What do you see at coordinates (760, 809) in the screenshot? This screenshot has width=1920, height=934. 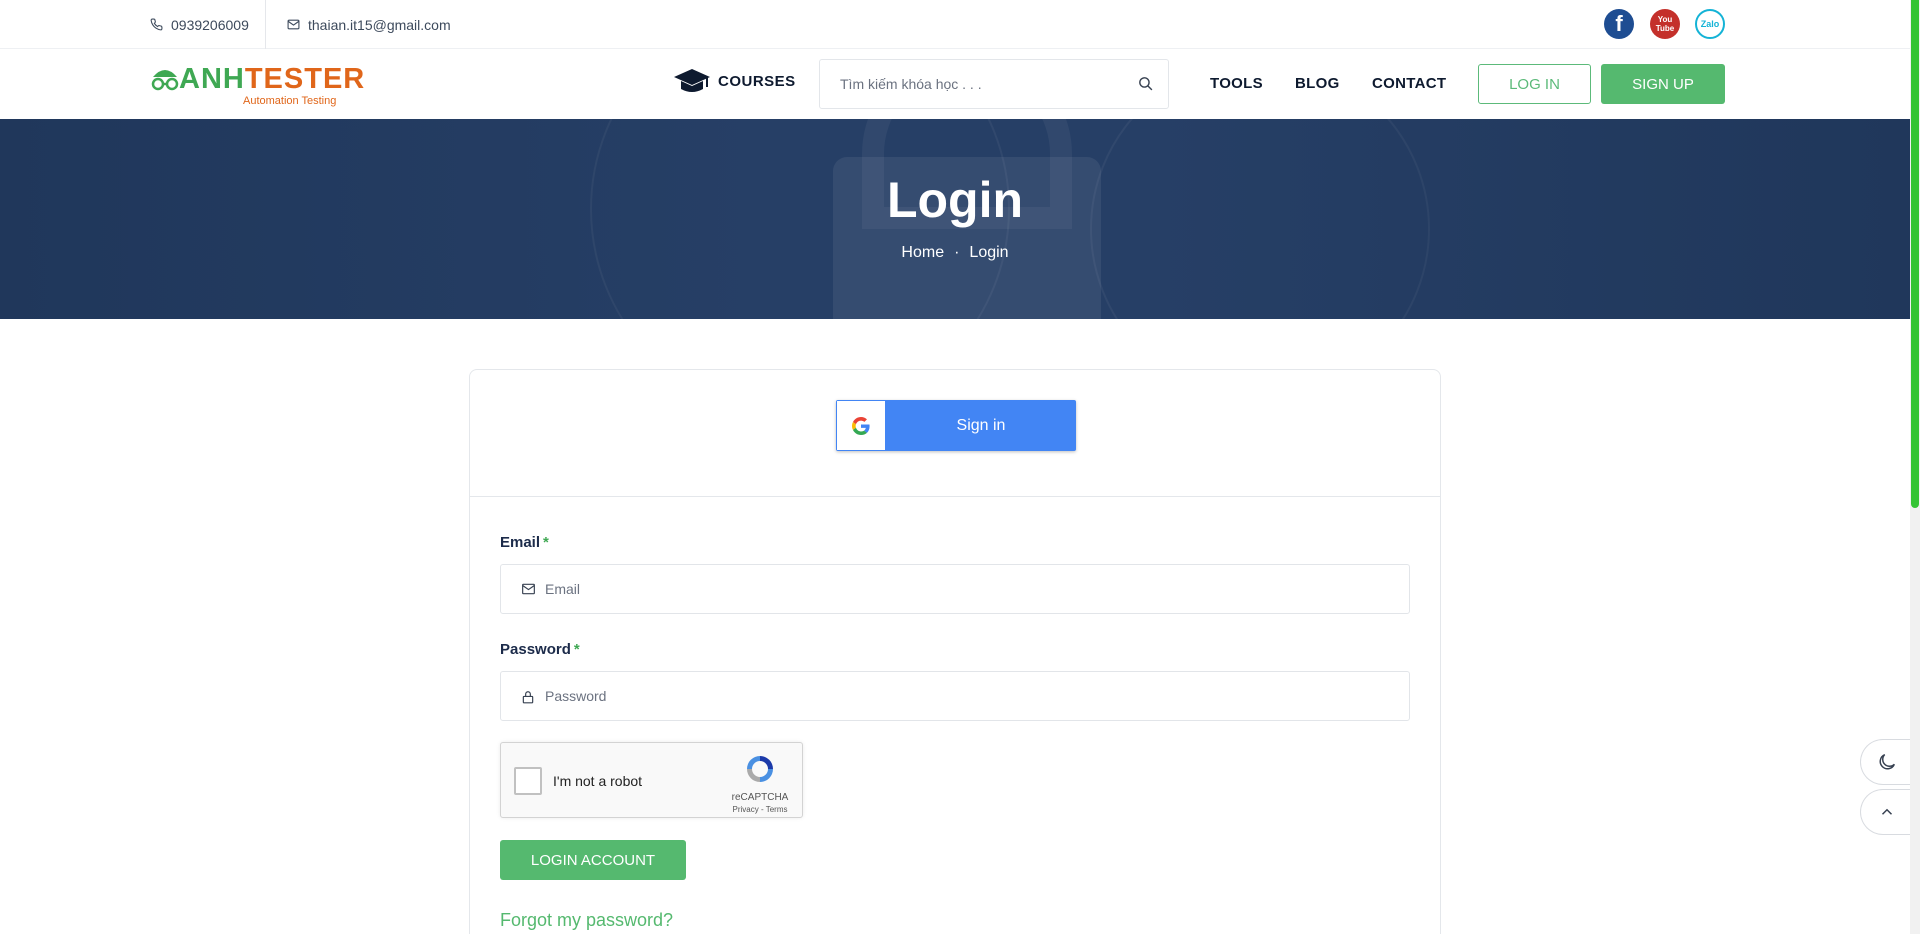 I see `recaptcha-links: Privacy - Terms` at bounding box center [760, 809].